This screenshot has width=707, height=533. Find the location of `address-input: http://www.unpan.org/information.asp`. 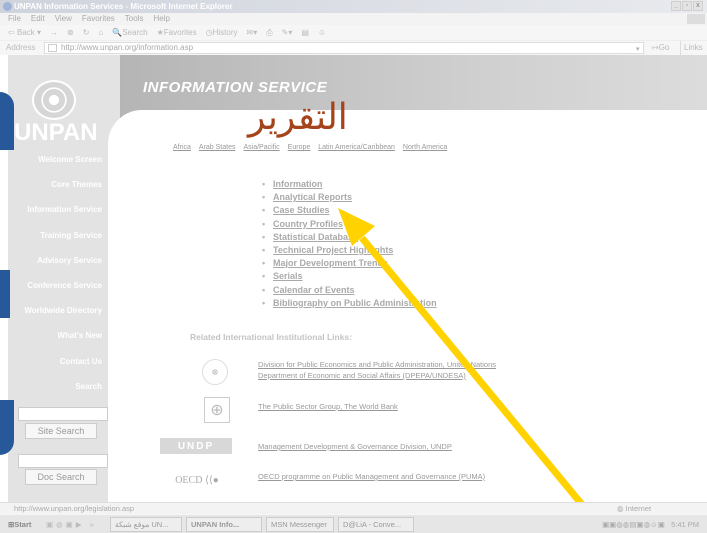

address-input: http://www.unpan.org/information.asp is located at coordinates (344, 48).